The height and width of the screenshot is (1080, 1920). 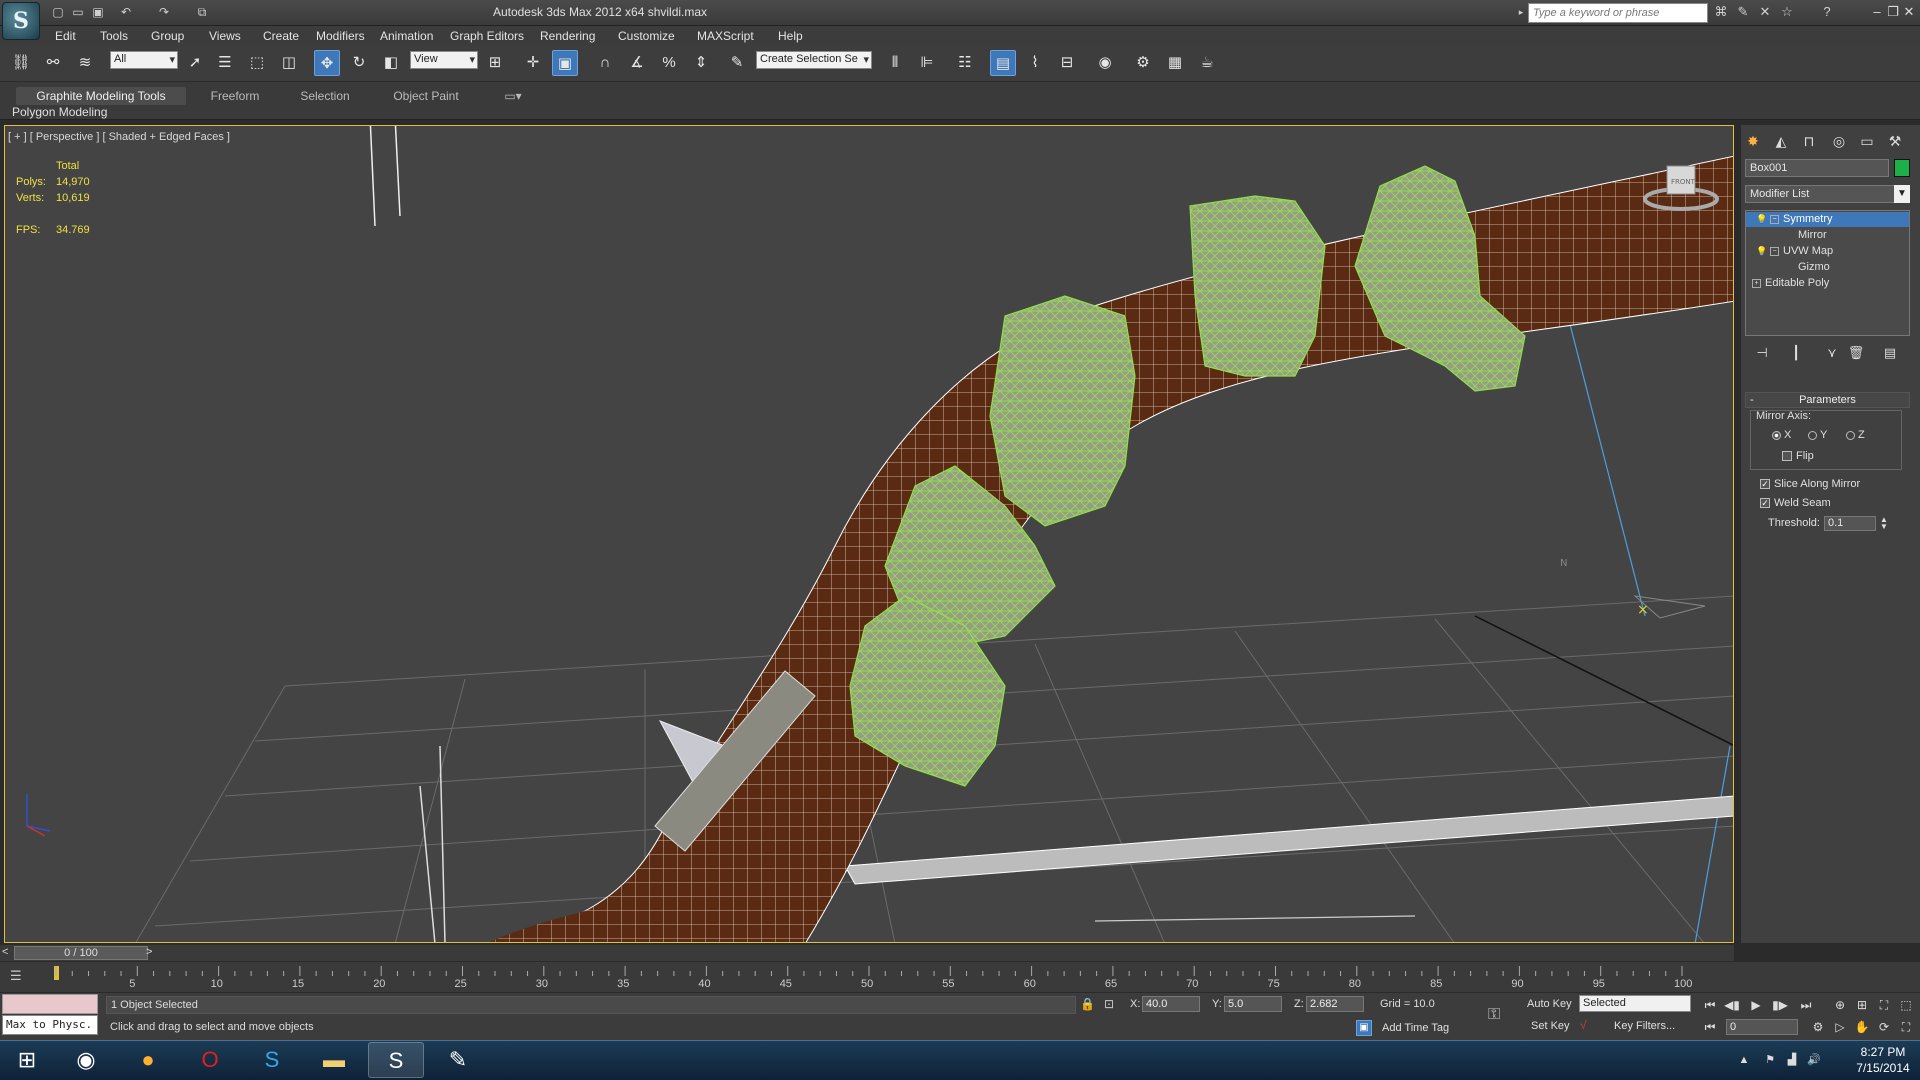 I want to click on make-unique-icon: ⋎, so click(x=1832, y=353).